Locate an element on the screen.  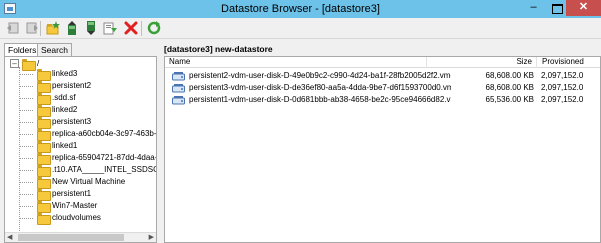
collapse-icon: – is located at coordinates (14, 63).